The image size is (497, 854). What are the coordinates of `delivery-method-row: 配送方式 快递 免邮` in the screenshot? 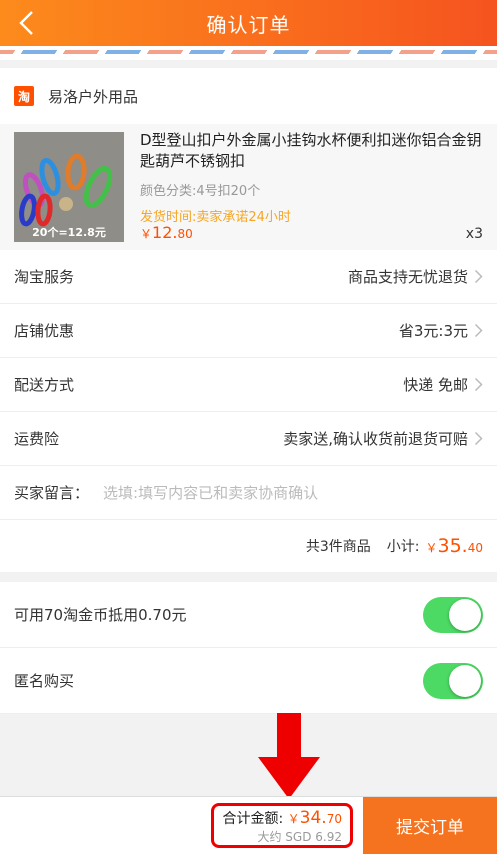 It's located at (248, 385).